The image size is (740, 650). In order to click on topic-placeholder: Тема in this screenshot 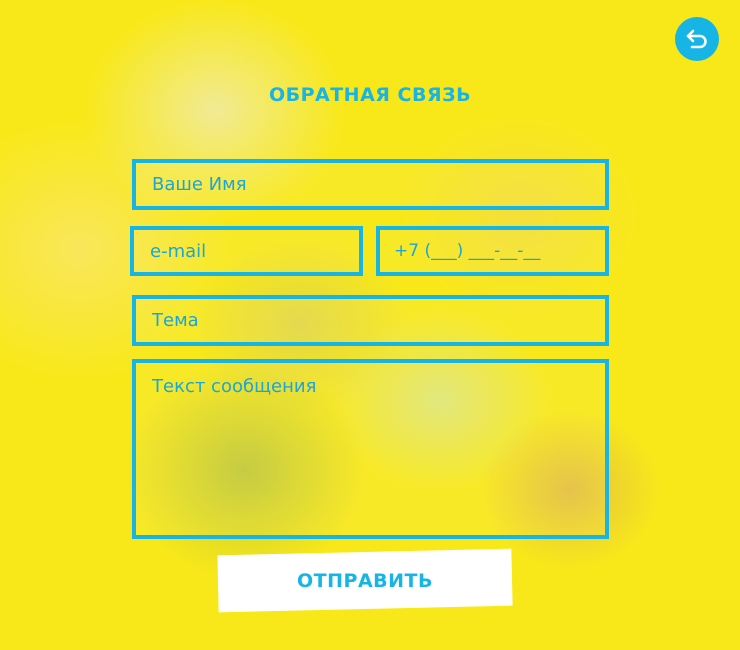, I will do `click(175, 320)`.